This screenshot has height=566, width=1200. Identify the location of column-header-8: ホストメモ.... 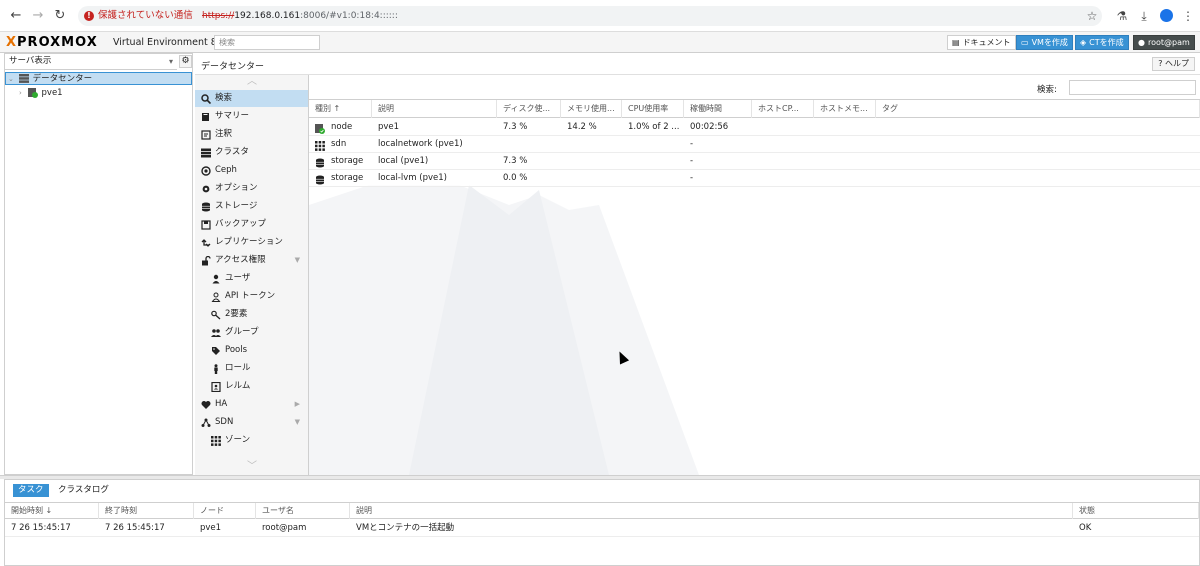
(845, 109).